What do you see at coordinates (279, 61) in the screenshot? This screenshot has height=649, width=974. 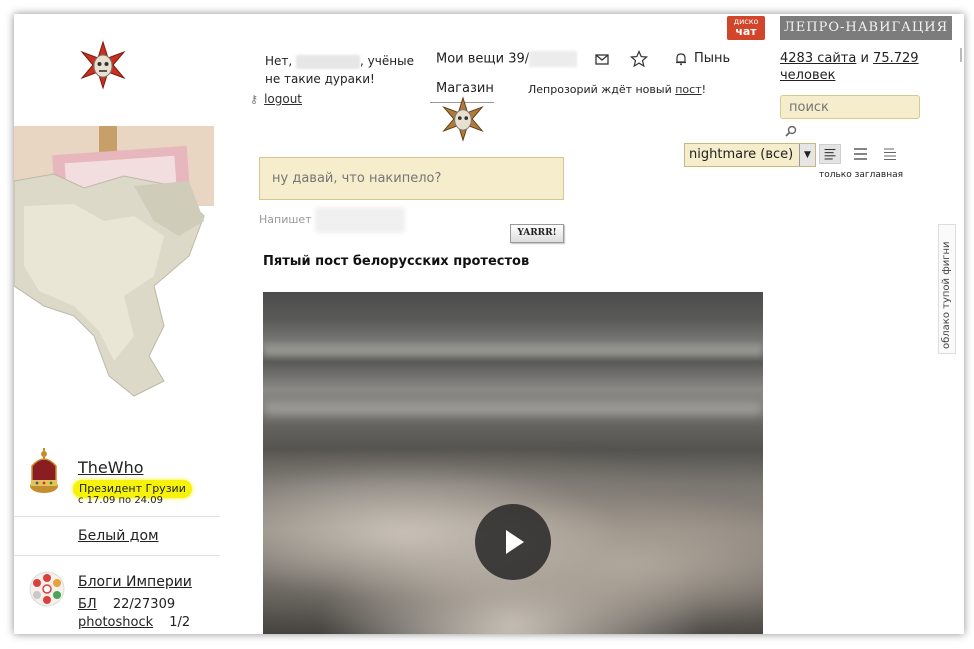 I see `greeting-start: Нет,` at bounding box center [279, 61].